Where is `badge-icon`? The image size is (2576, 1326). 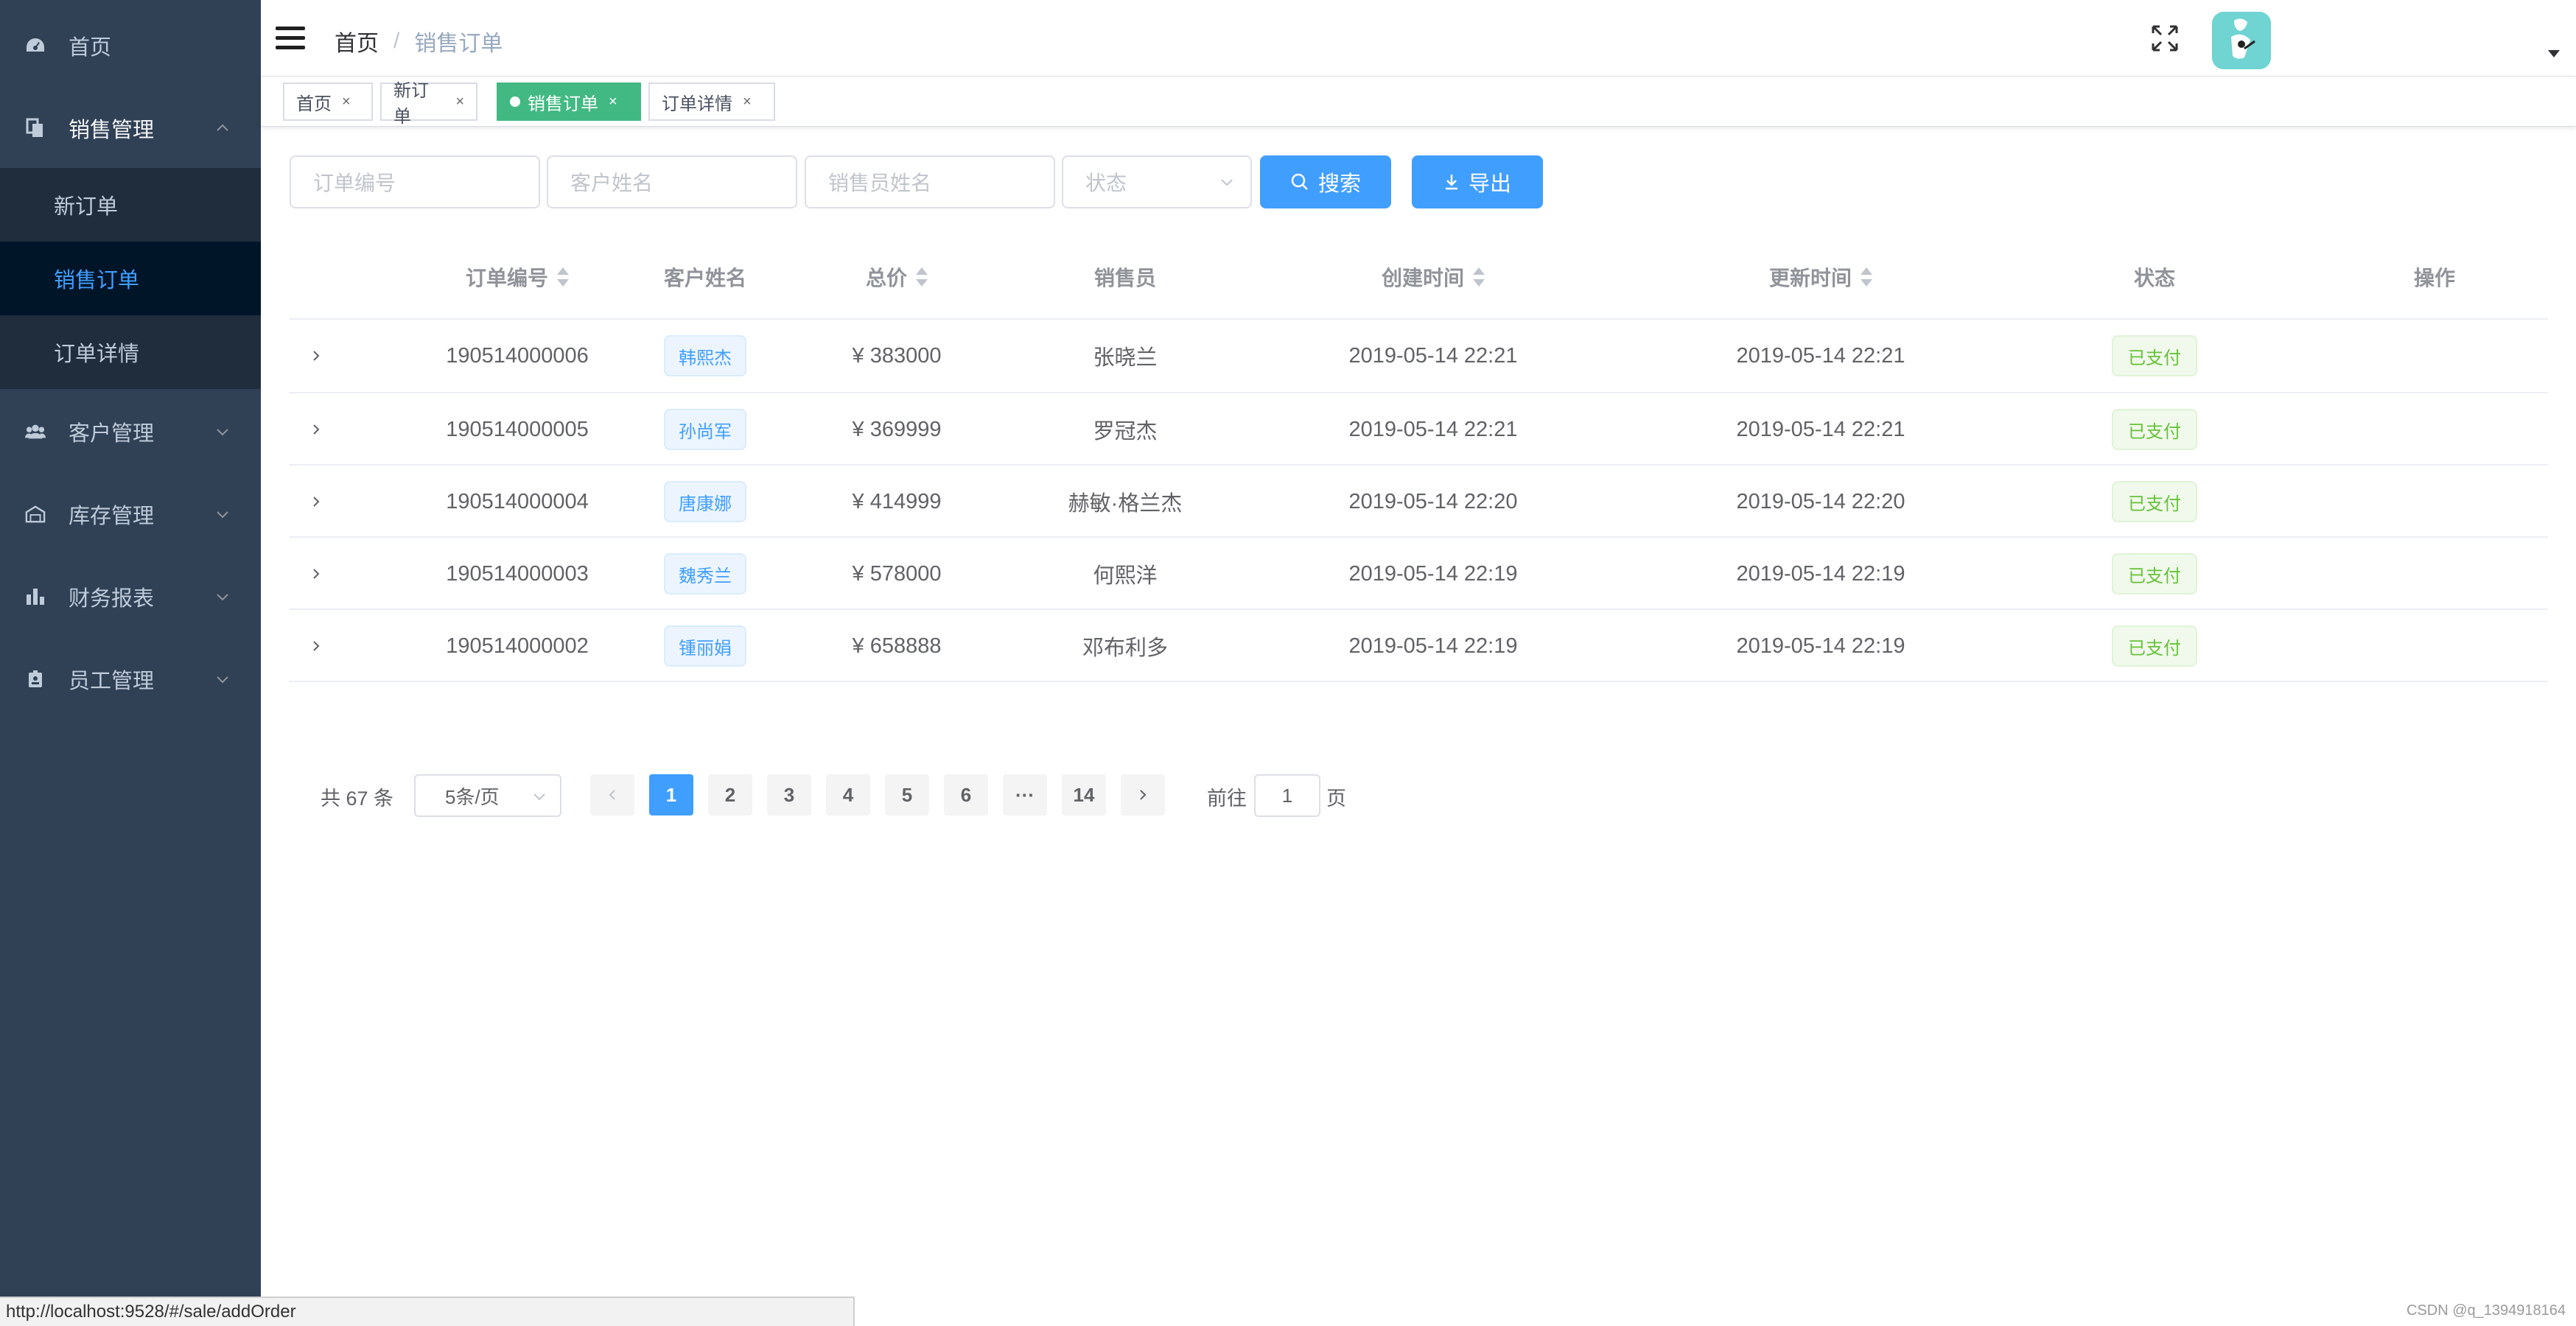
badge-icon is located at coordinates (35, 680).